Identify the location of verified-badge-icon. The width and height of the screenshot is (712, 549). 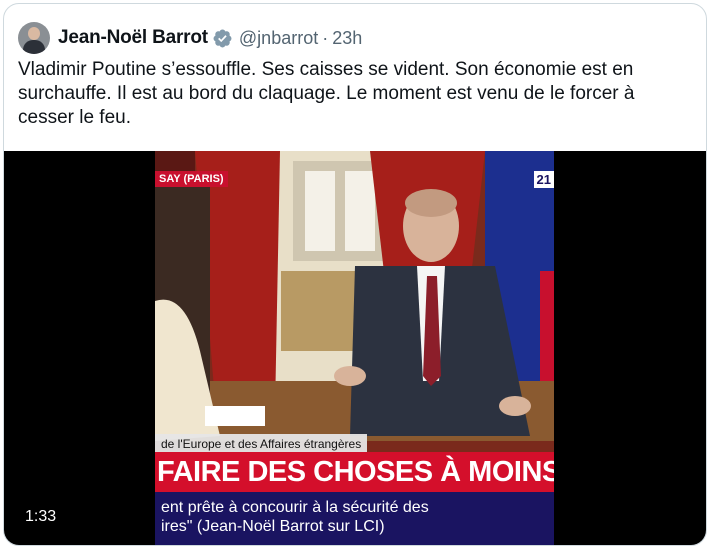
(222, 38).